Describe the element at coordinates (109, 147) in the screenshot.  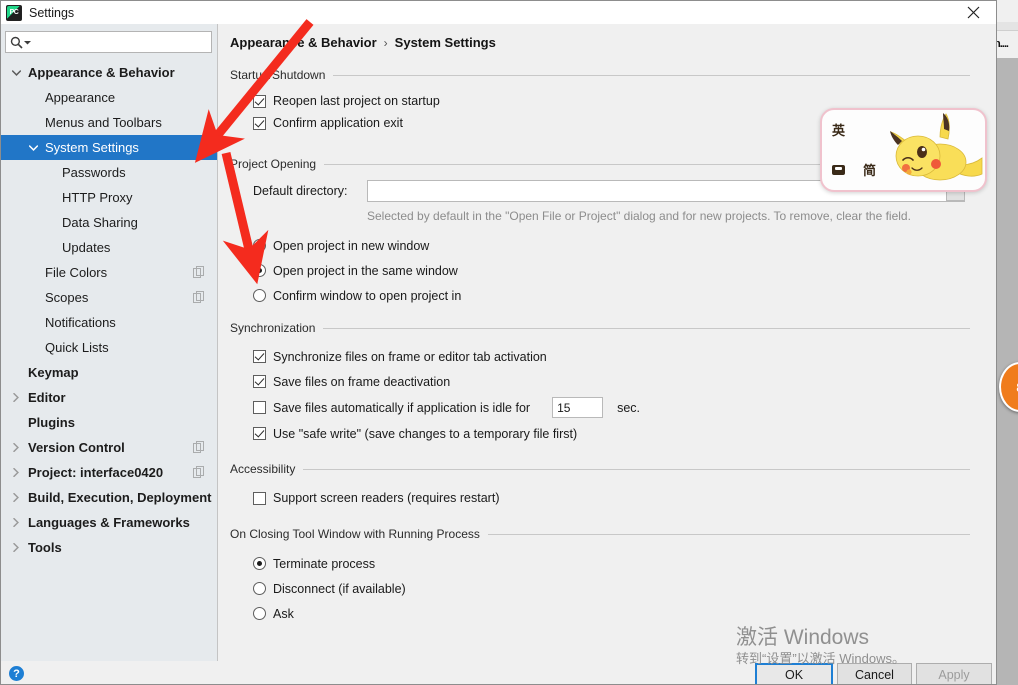
I see `sidebar-item-system-settings: System Settings` at that location.